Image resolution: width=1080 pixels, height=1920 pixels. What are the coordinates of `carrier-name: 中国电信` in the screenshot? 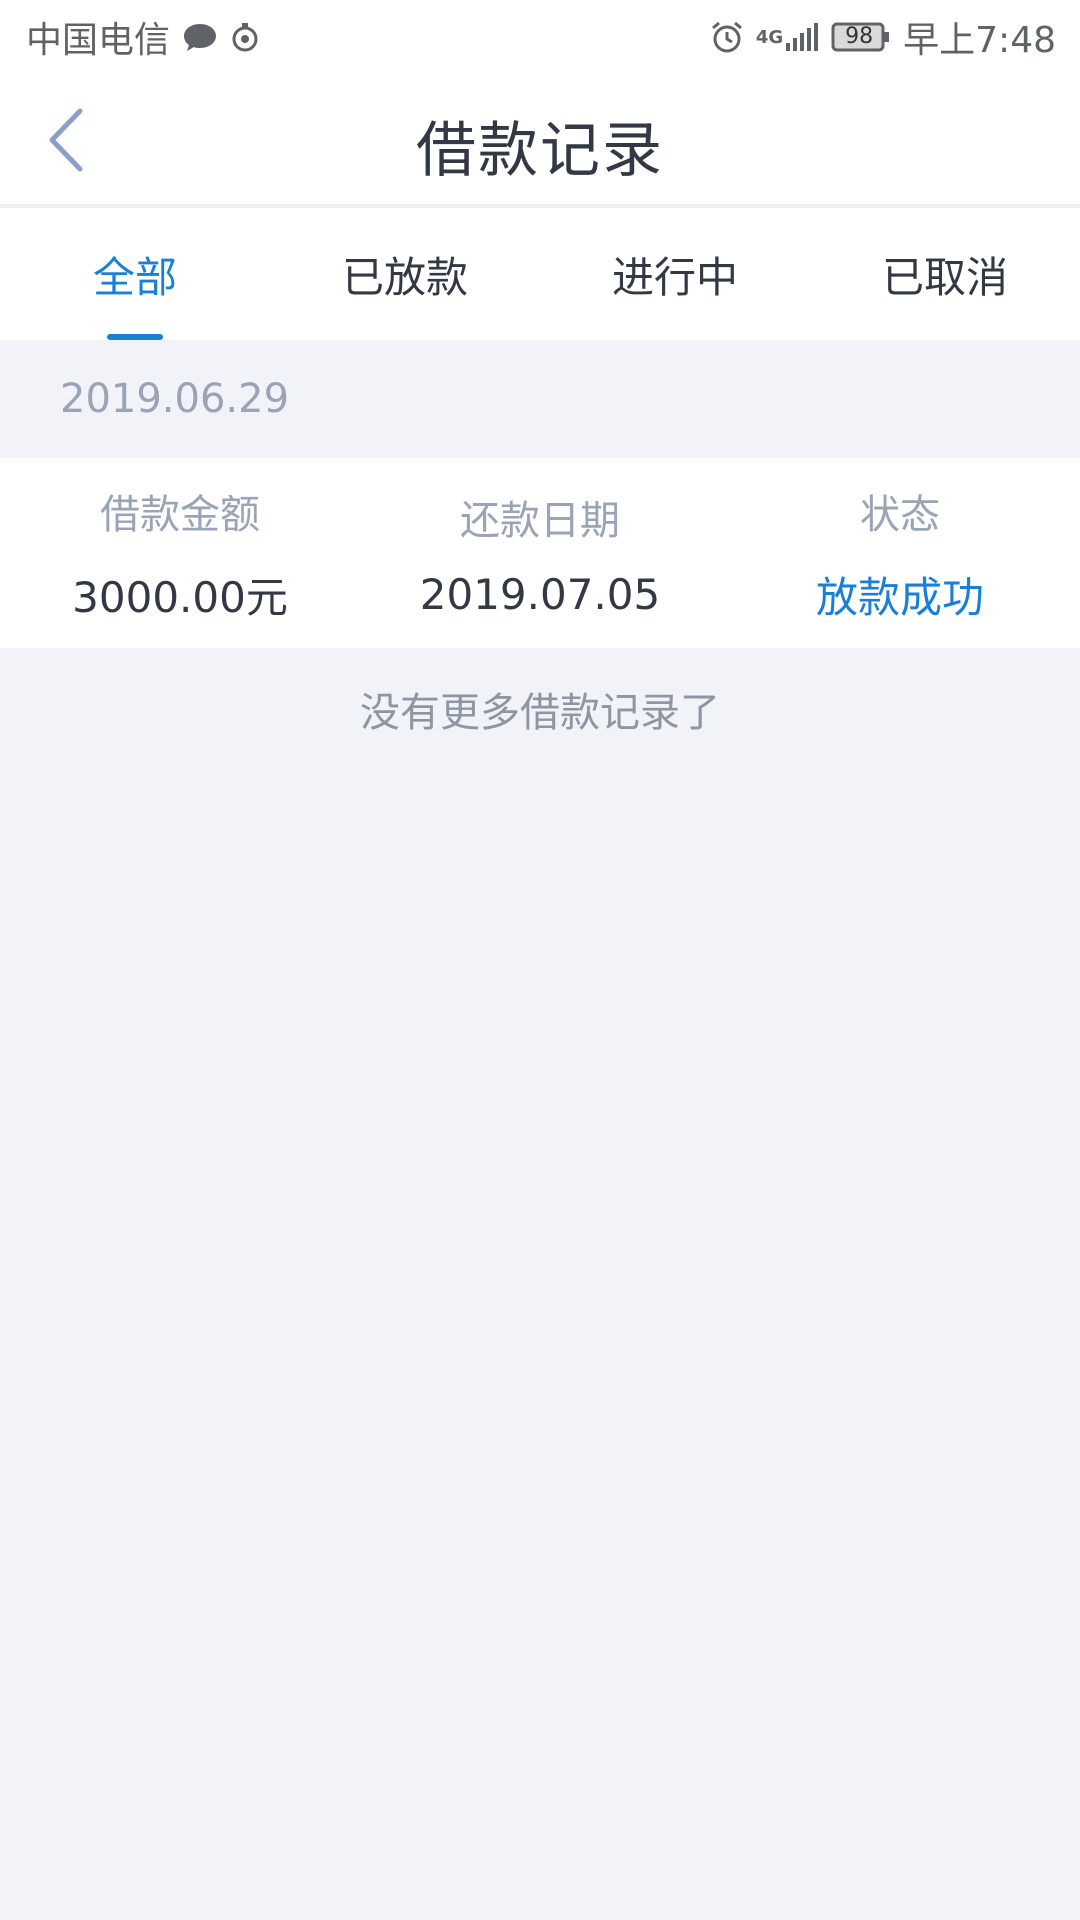 It's located at (98, 40).